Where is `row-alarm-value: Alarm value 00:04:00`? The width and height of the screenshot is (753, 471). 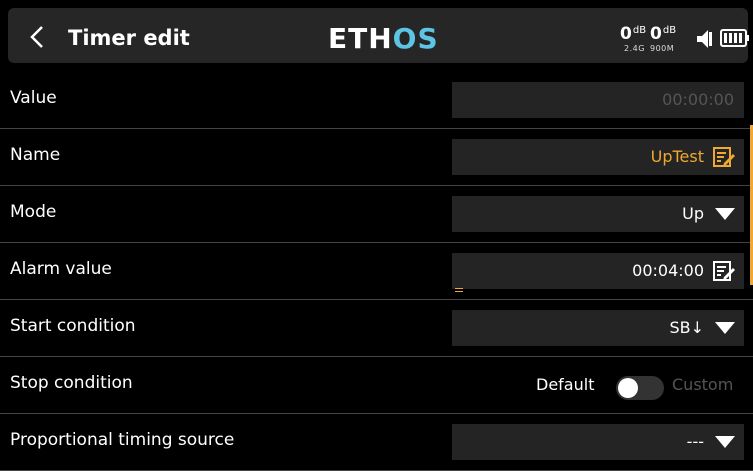 row-alarm-value: Alarm value 00:04:00 is located at coordinates (376, 271).